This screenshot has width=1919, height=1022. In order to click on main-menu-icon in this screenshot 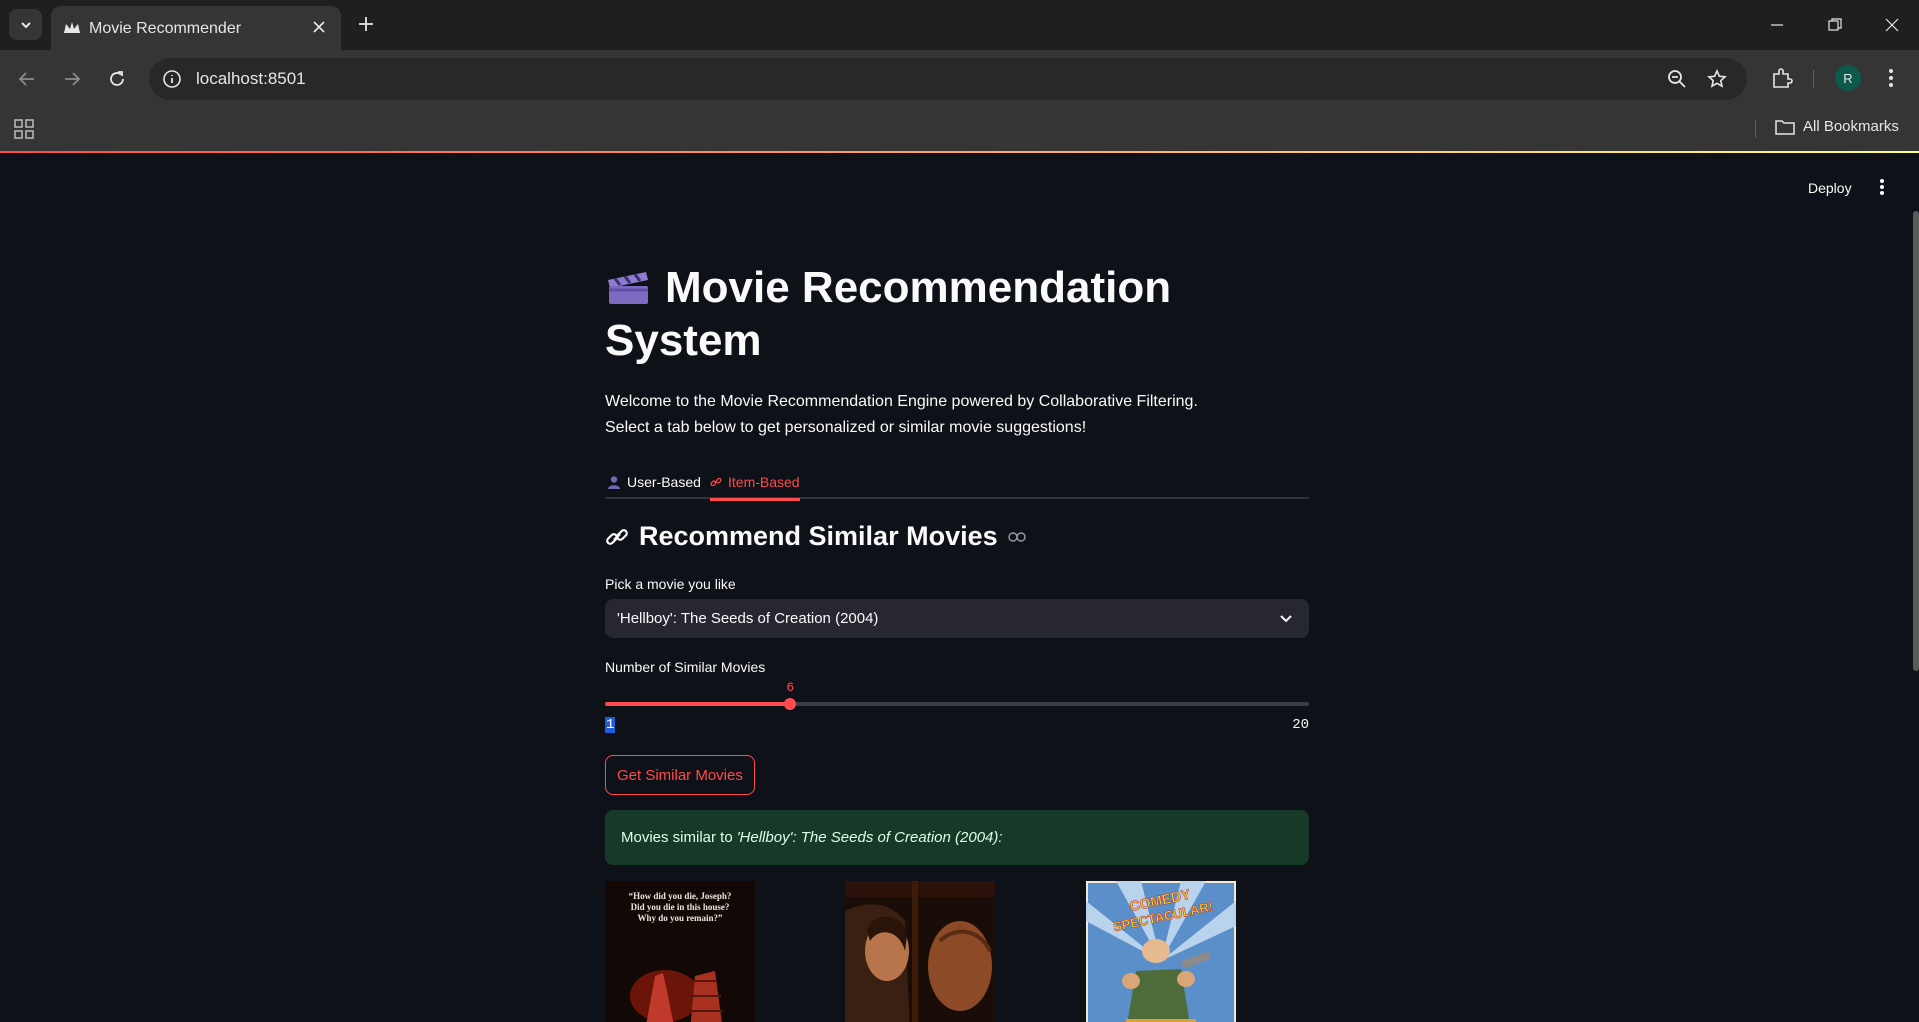, I will do `click(1882, 187)`.